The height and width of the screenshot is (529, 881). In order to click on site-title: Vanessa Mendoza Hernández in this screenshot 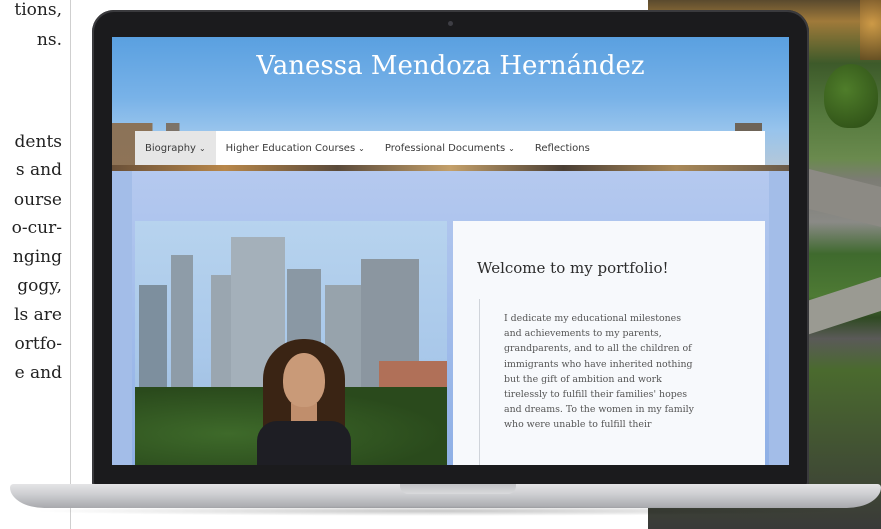, I will do `click(450, 66)`.